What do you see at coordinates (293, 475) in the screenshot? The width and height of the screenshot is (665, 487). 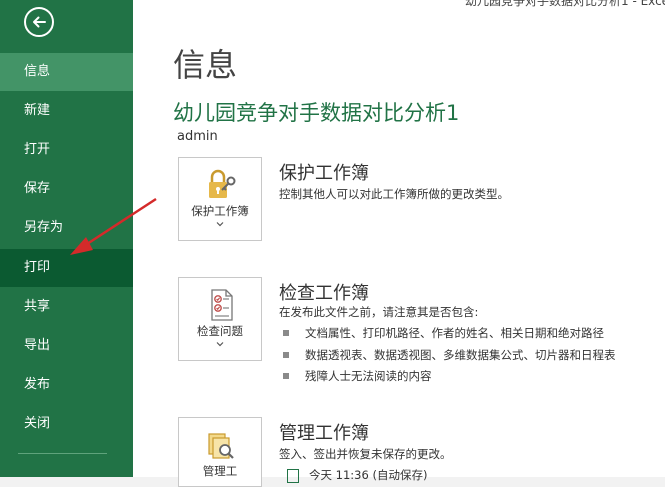 I see `excel-file-icon` at bounding box center [293, 475].